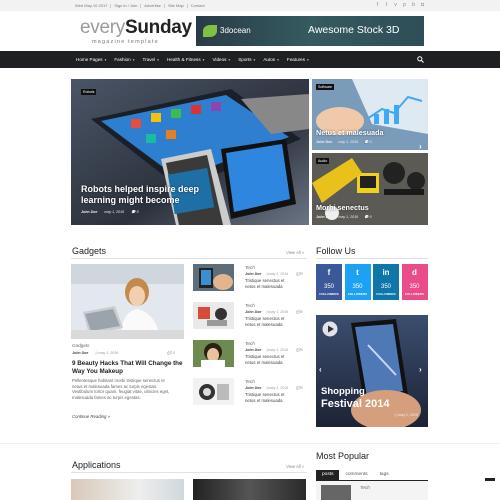  What do you see at coordinates (186, 59) in the screenshot?
I see `nav-item-health-fitness: Health & Fitness ▾` at bounding box center [186, 59].